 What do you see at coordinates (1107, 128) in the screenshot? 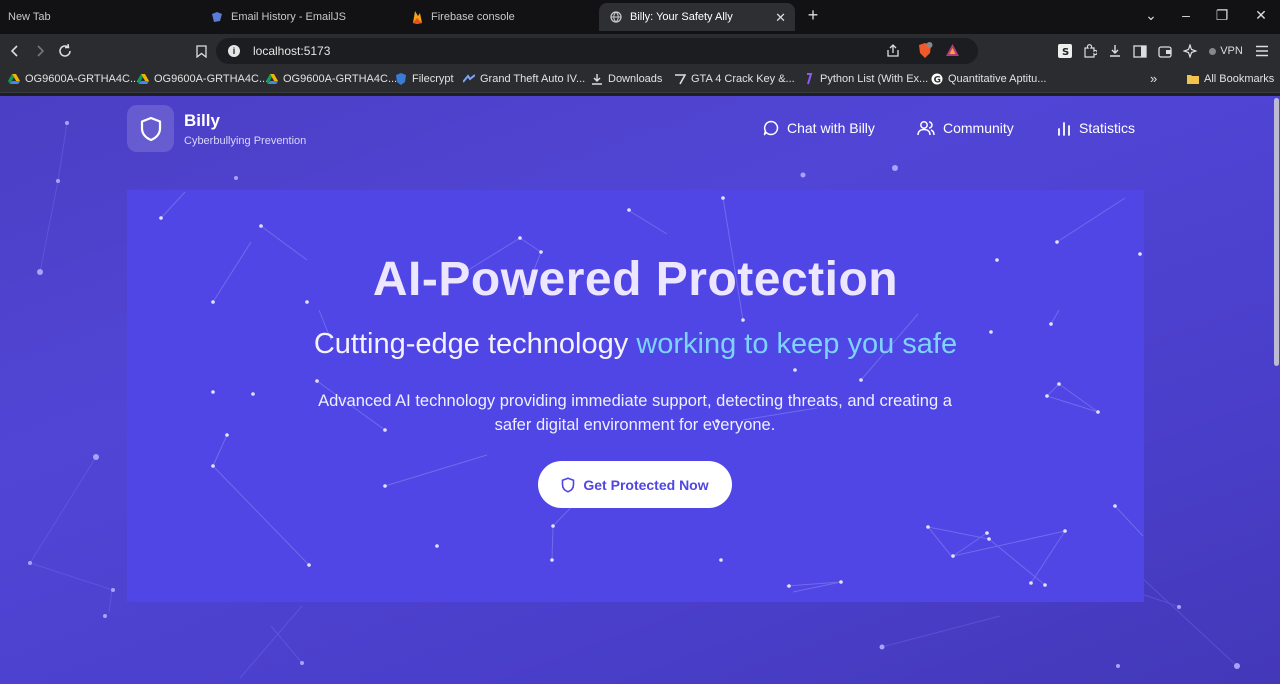
I see `nav-label: Statistics` at bounding box center [1107, 128].